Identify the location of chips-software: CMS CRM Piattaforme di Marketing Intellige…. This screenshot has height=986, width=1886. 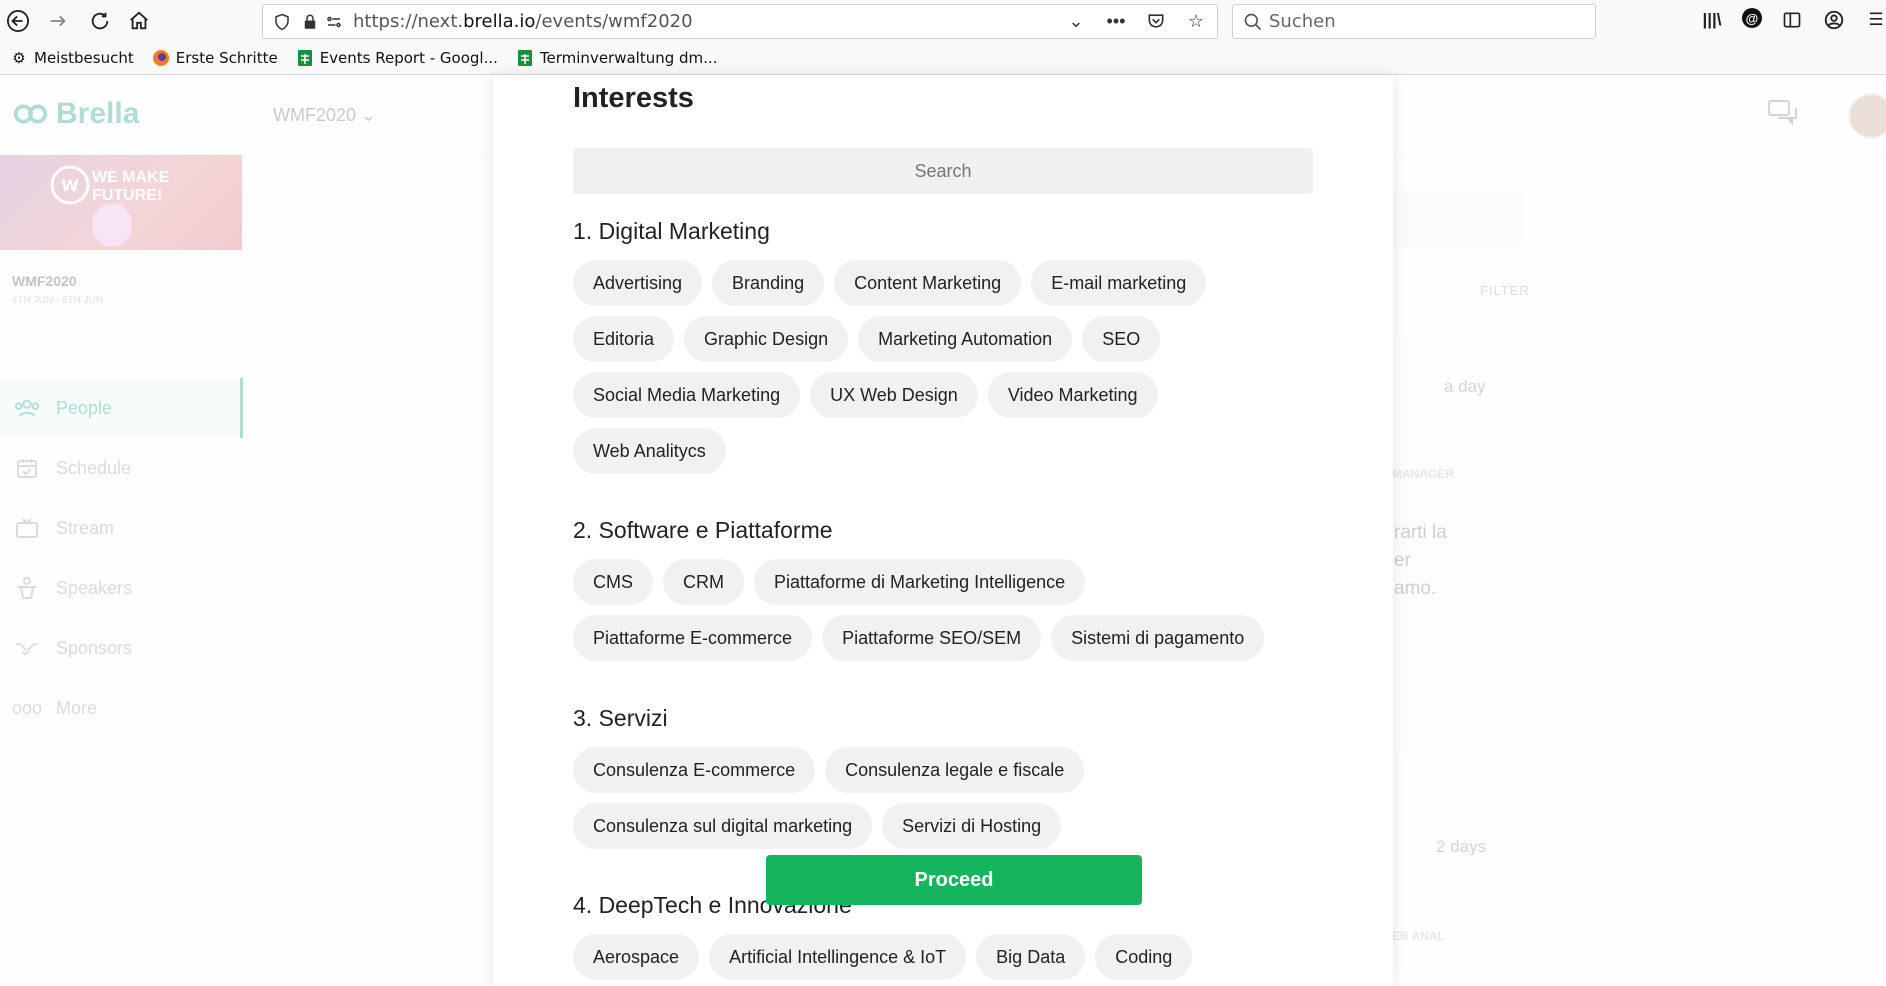
(943, 610).